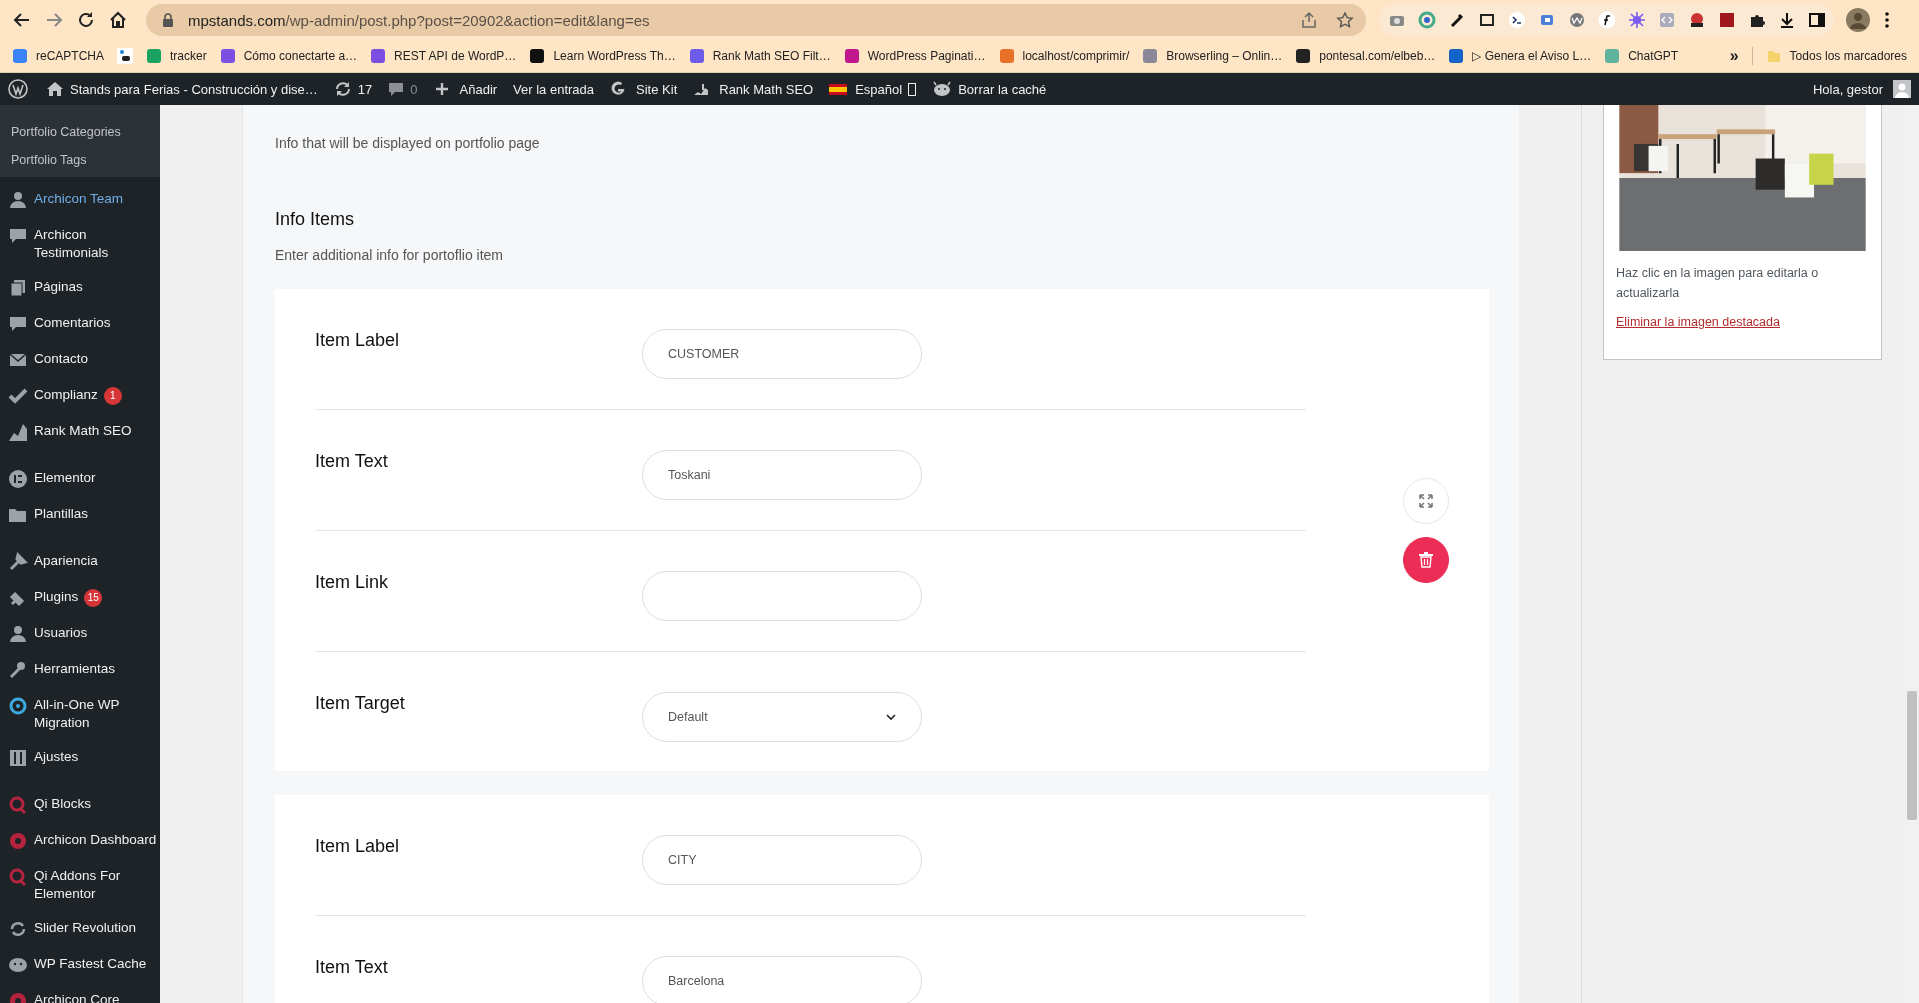 The image size is (1919, 1003). What do you see at coordinates (1457, 20) in the screenshot?
I see `eyedropper-icon` at bounding box center [1457, 20].